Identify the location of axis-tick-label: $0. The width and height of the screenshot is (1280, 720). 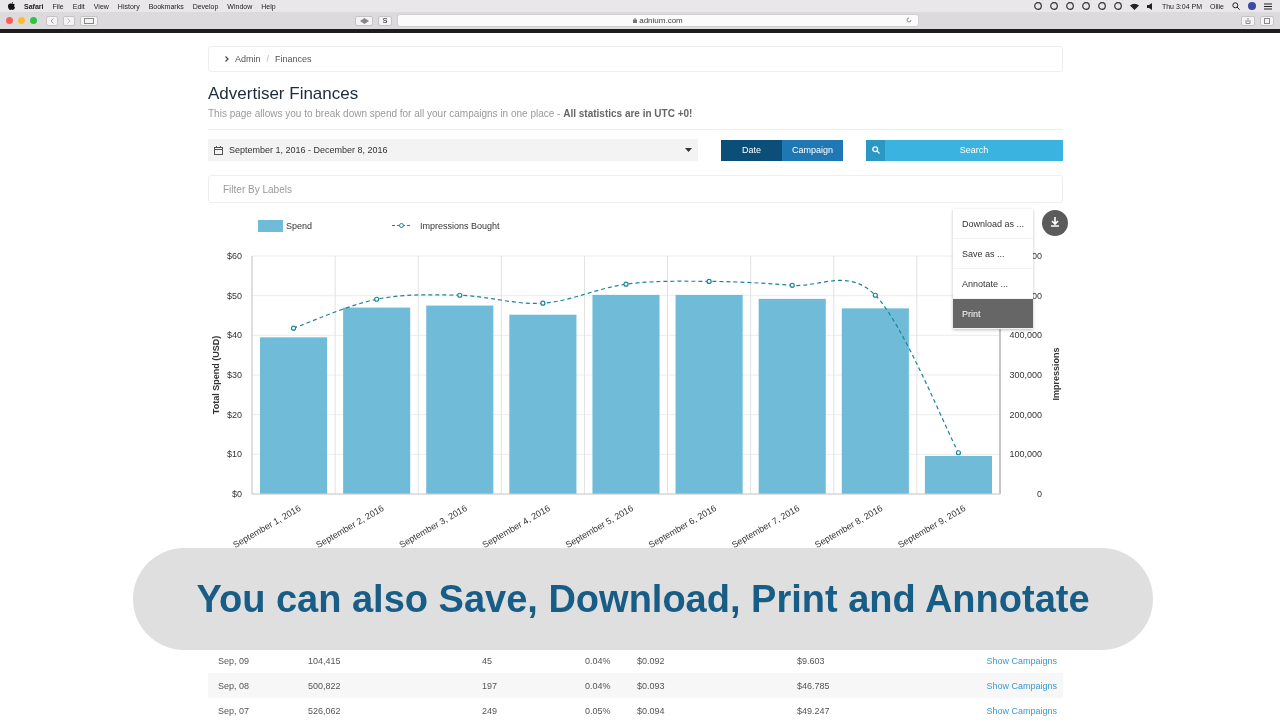
(237, 494).